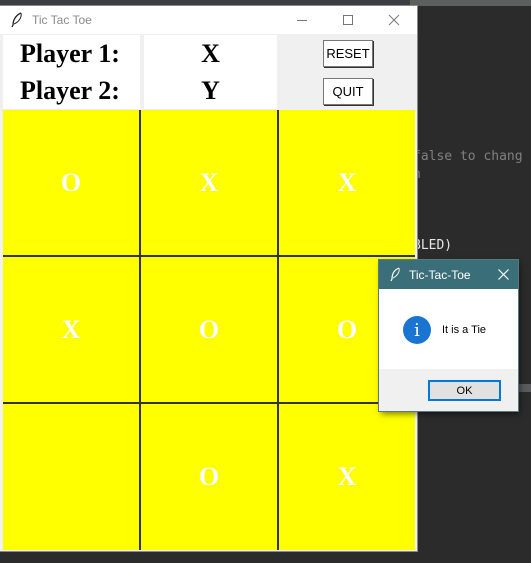 The image size is (531, 563). I want to click on minimize-icon, so click(302, 20).